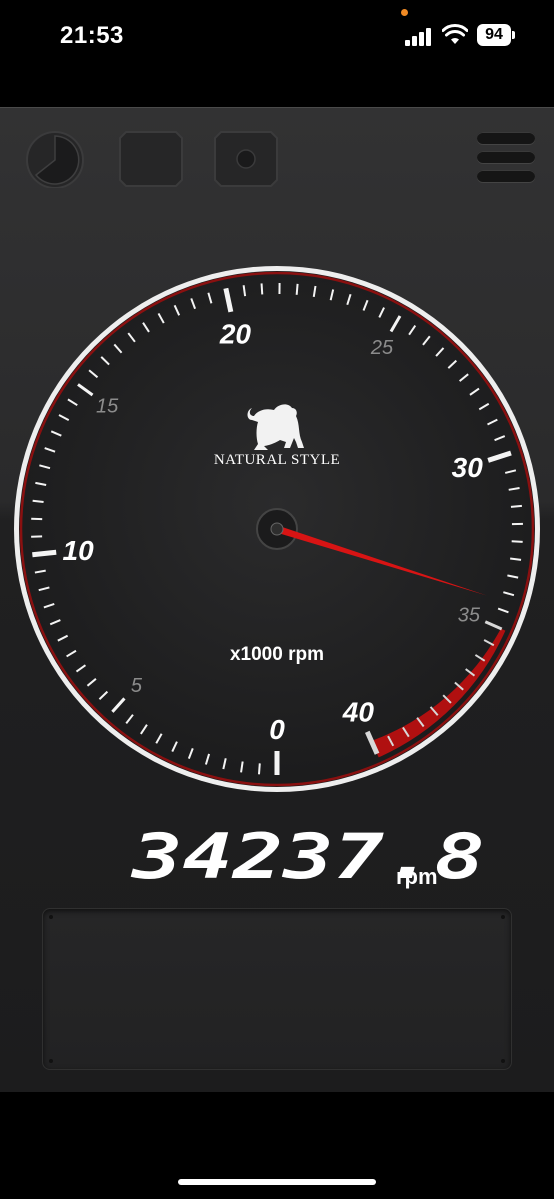 Image resolution: width=554 pixels, height=1199 pixels. What do you see at coordinates (379, 560) in the screenshot?
I see `needle-pointer` at bounding box center [379, 560].